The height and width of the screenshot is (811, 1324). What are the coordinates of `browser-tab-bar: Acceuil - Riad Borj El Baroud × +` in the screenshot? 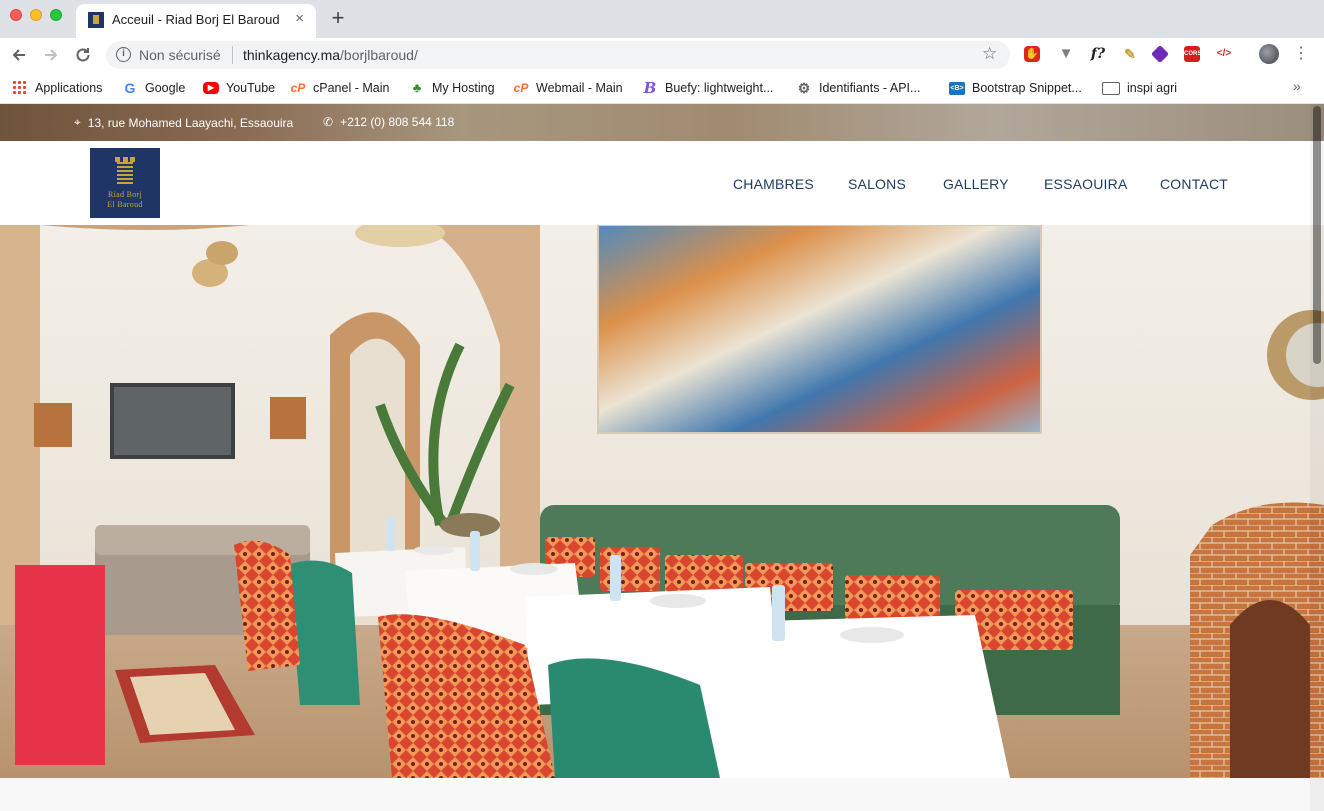 It's located at (662, 19).